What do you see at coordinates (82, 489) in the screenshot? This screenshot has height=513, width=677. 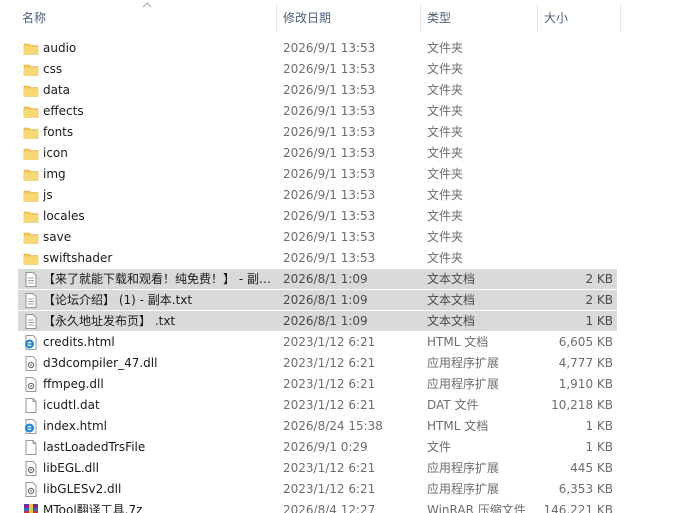 I see `file-name: libGLESv2.dll` at bounding box center [82, 489].